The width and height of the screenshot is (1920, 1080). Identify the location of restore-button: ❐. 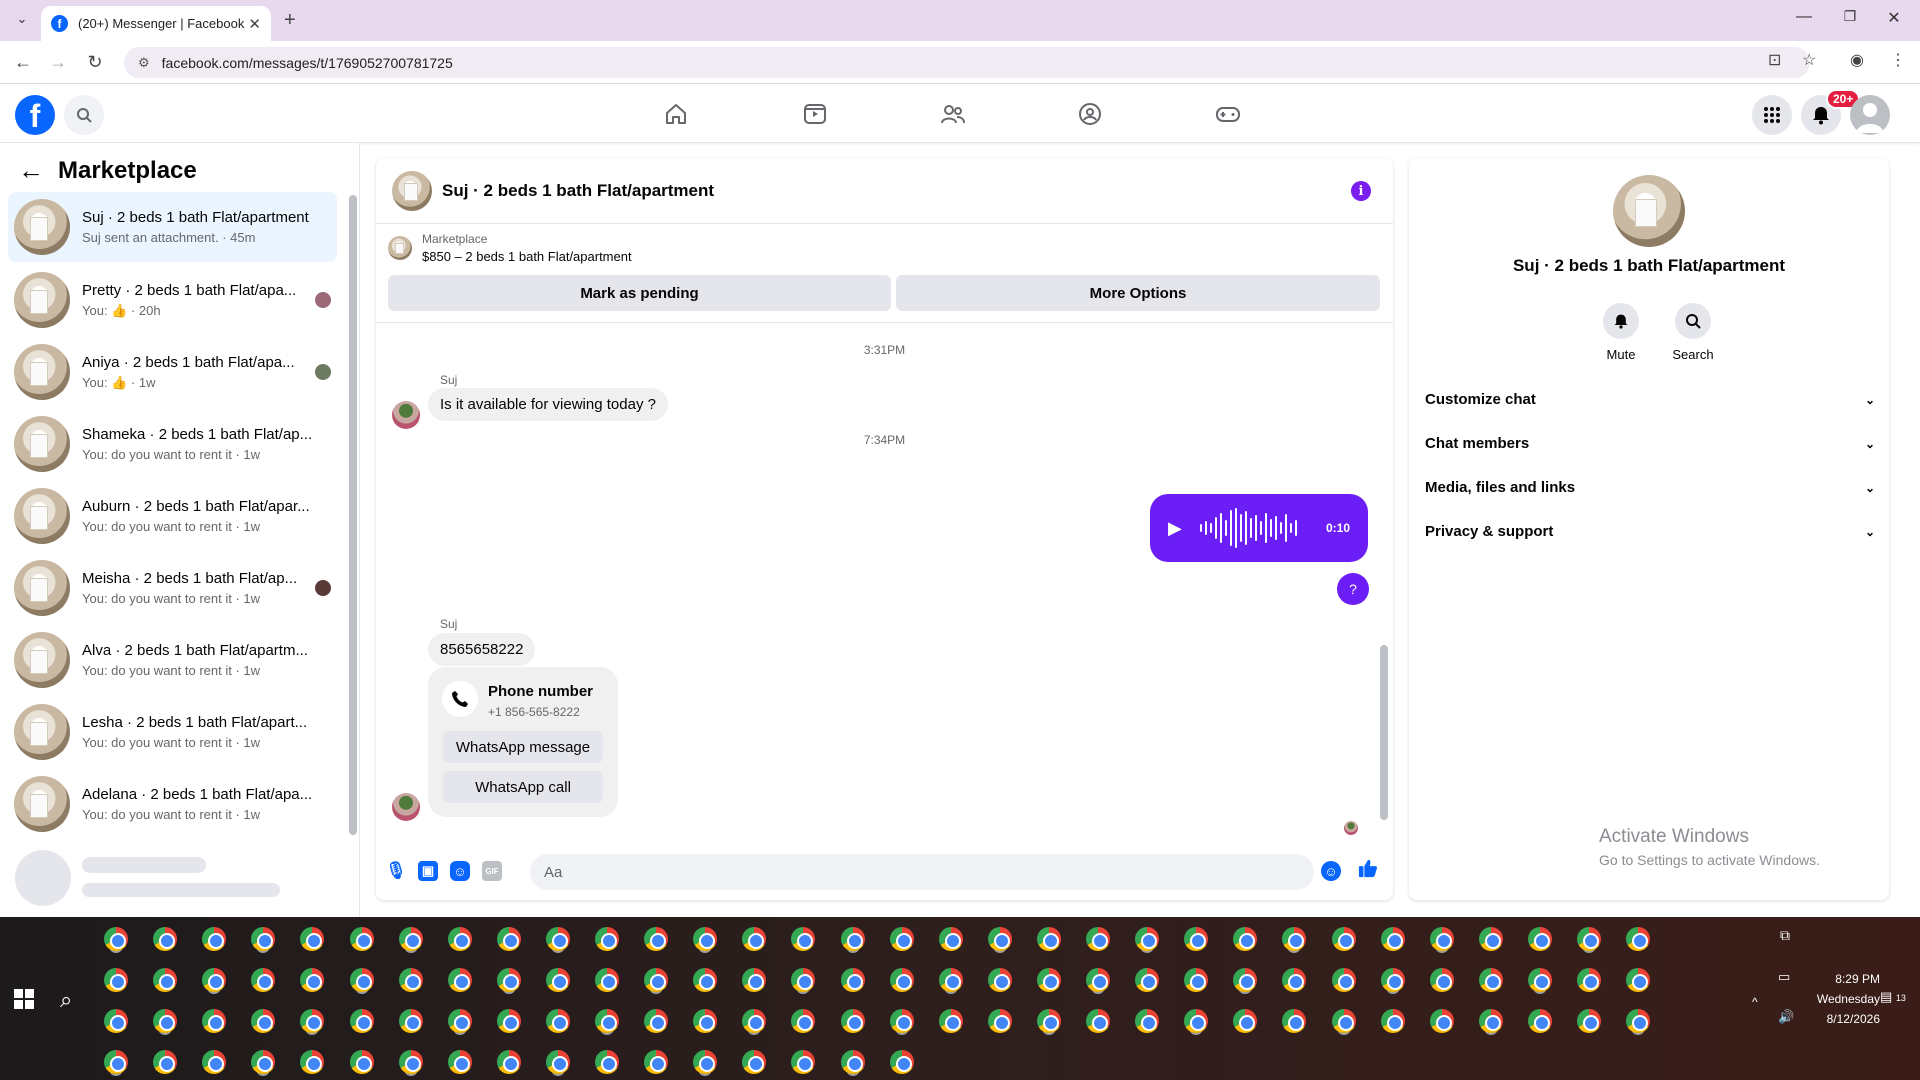
(1850, 16).